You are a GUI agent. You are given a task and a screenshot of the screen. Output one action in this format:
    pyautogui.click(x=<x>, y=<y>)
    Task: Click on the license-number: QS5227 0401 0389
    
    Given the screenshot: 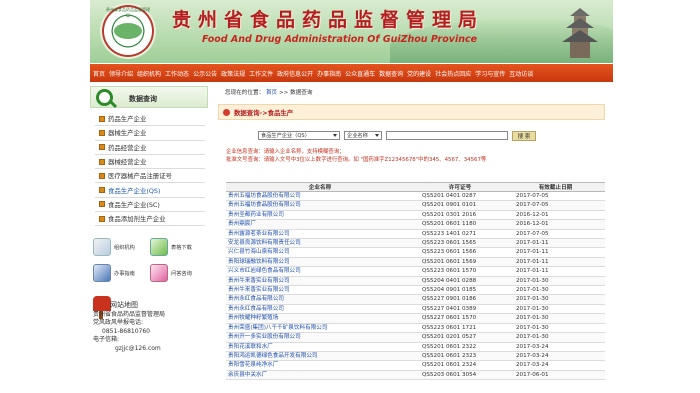 What is the action you would take?
    pyautogui.click(x=460, y=309)
    